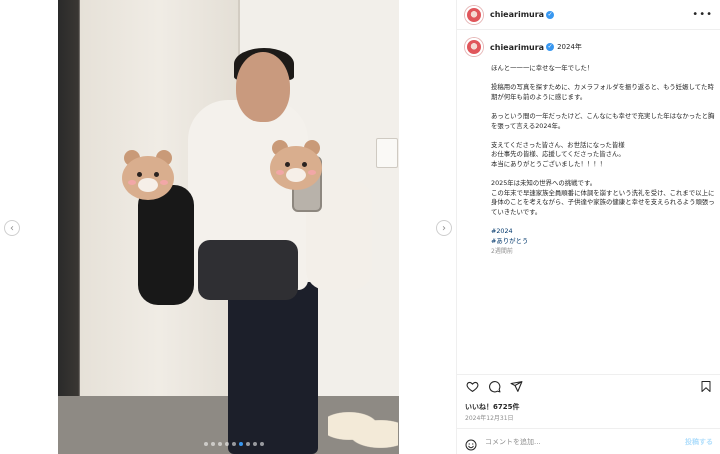 The width and height of the screenshot is (720, 454). I want to click on share-button, so click(516, 387).